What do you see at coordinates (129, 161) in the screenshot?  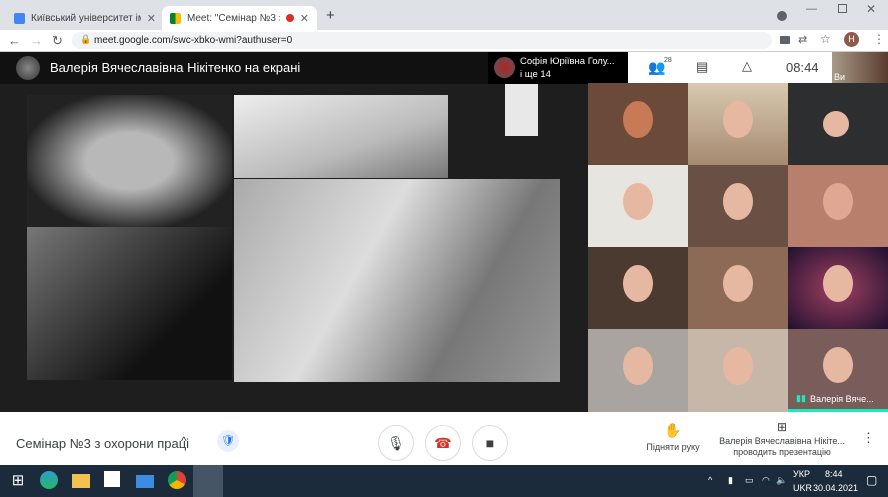 I see `slide-photo-reactor` at bounding box center [129, 161].